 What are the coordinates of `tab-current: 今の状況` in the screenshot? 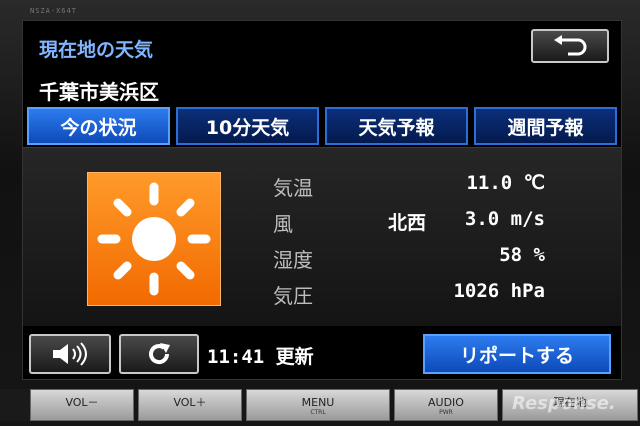 It's located at (98, 126).